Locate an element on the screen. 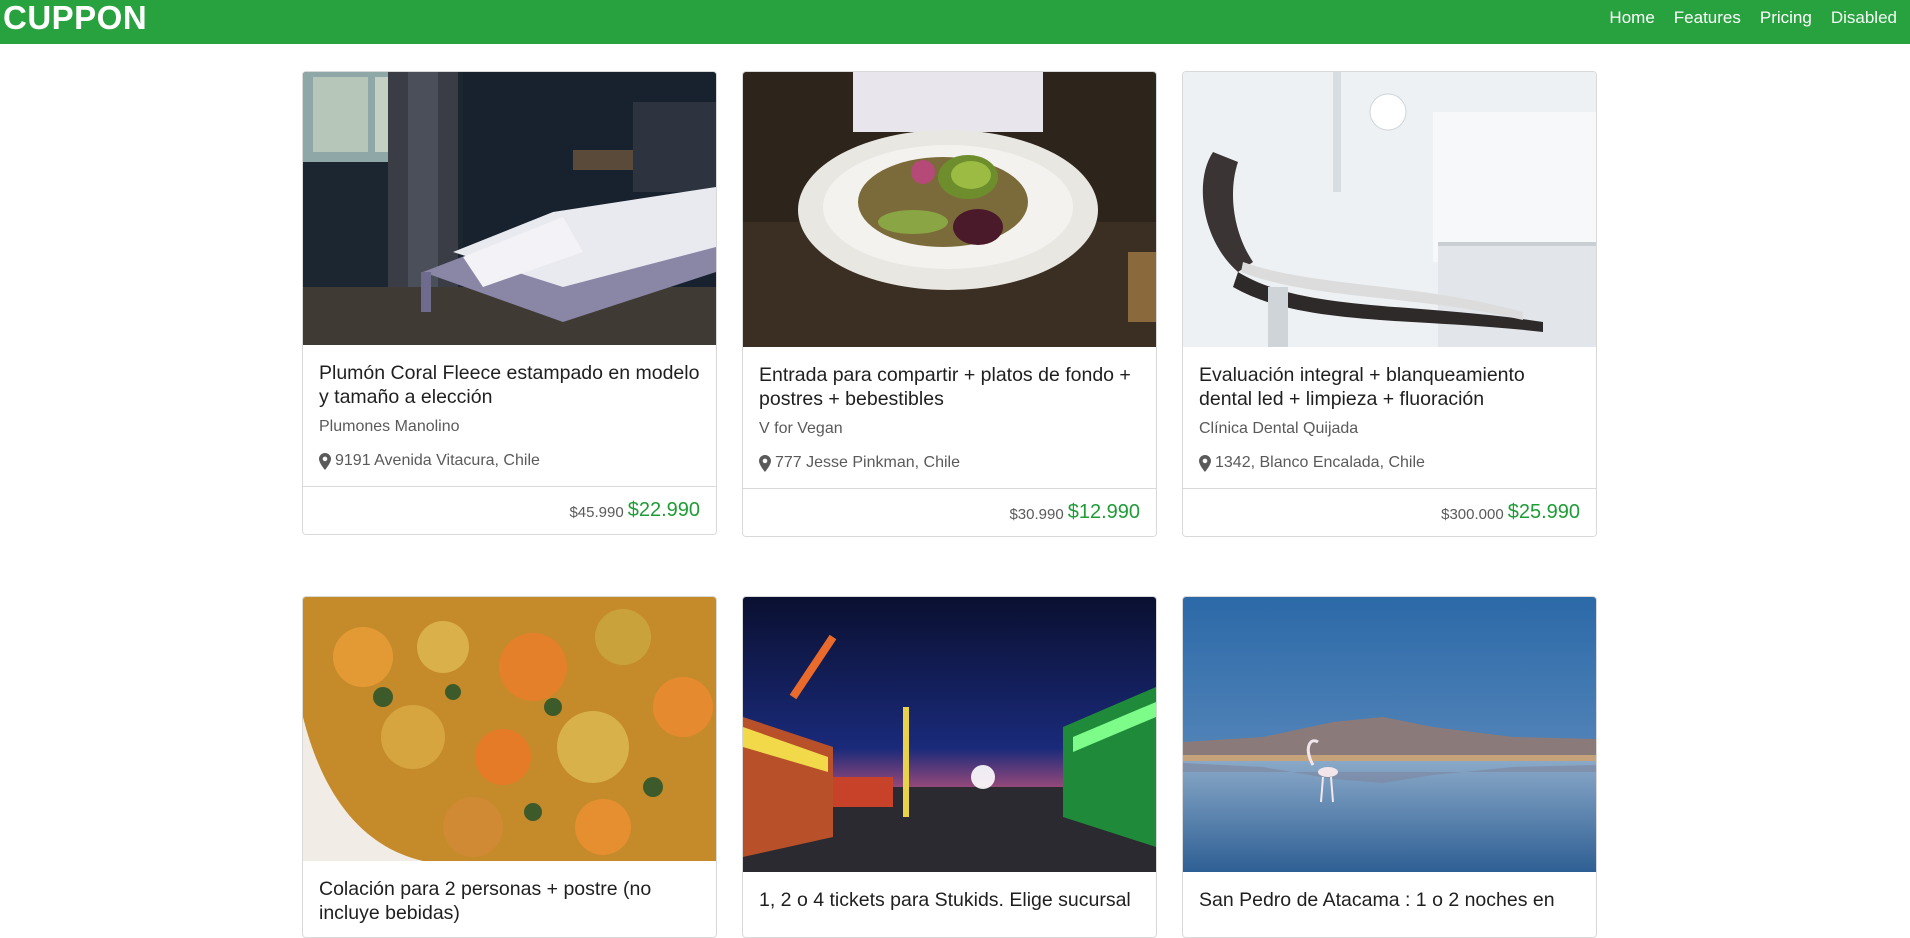 This screenshot has width=1910, height=938. new-price: $25.990 is located at coordinates (1543, 512).